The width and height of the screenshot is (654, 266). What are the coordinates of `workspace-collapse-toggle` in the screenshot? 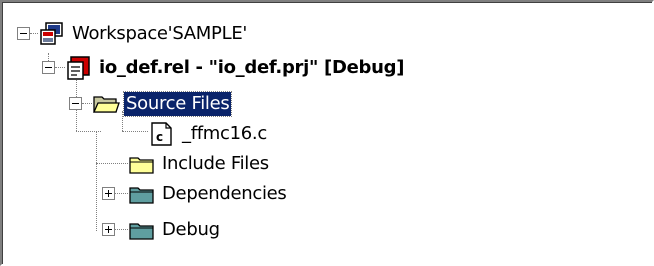 It's located at (23, 33).